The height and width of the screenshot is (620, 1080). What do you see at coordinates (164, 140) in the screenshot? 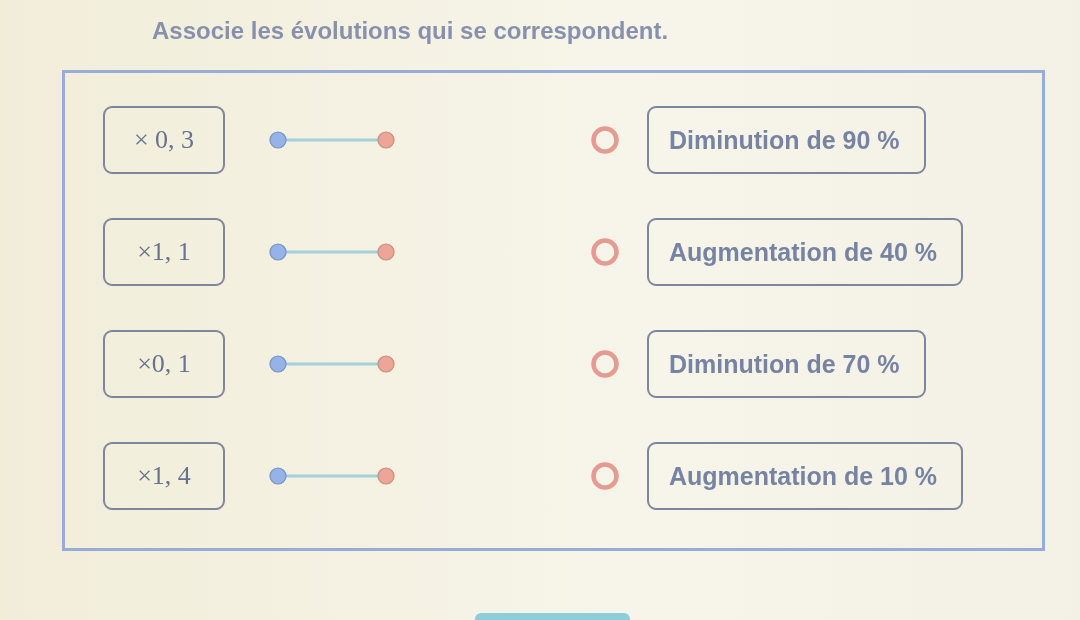
I see `expression-card: × 0, 3` at bounding box center [164, 140].